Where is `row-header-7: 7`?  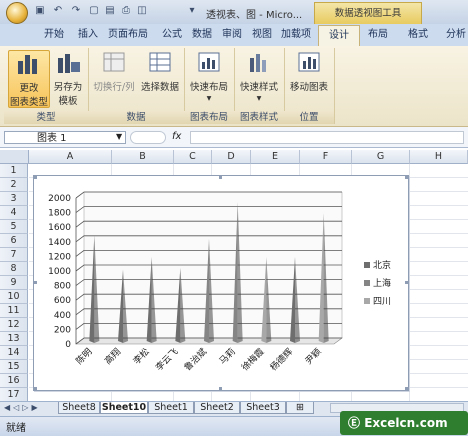
row-header-7: 7 is located at coordinates (14, 255).